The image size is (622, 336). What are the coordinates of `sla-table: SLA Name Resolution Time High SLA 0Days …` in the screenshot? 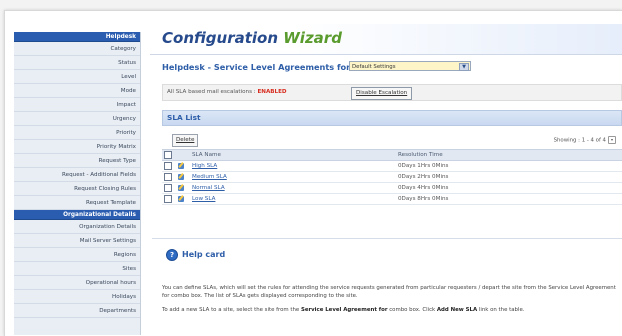 It's located at (392, 177).